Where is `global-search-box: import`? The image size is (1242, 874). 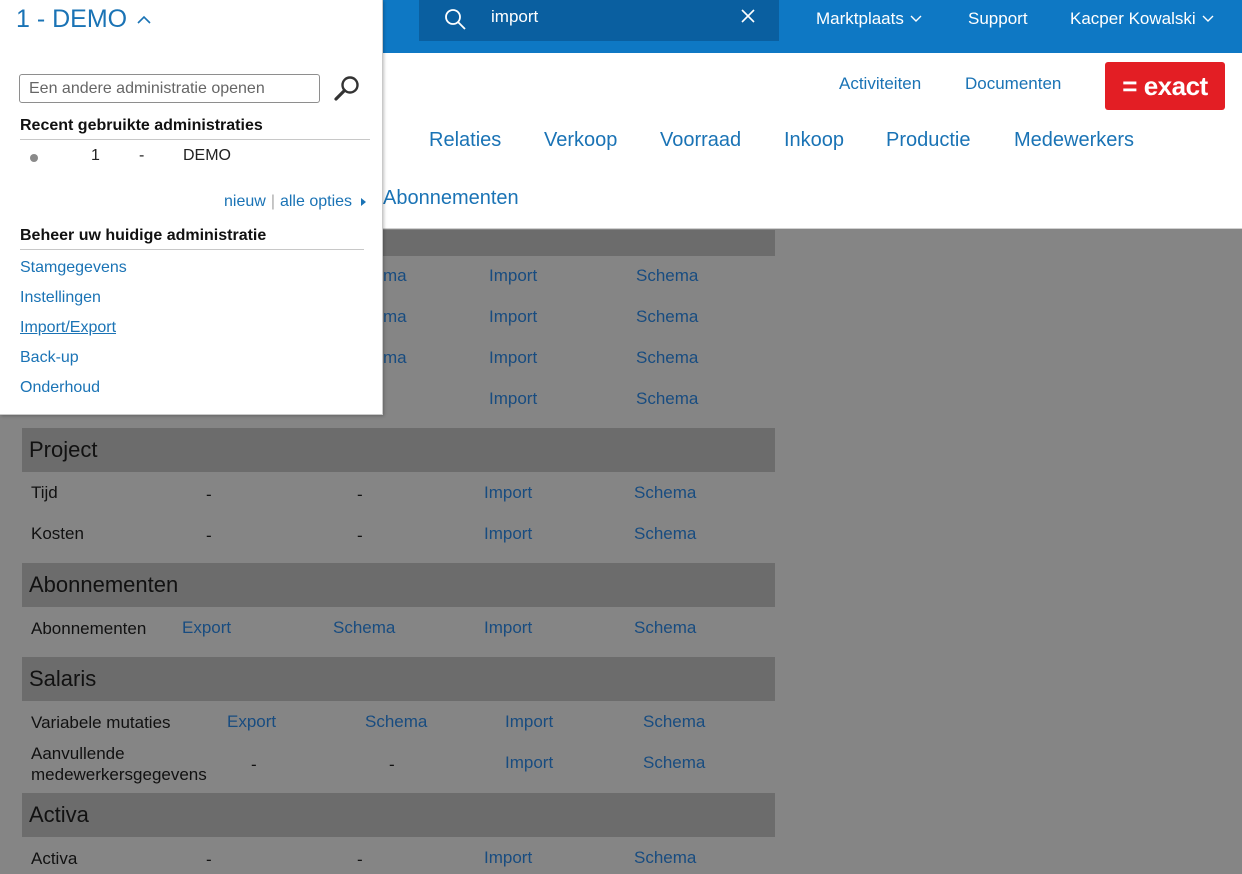
global-search-box: import is located at coordinates (599, 20).